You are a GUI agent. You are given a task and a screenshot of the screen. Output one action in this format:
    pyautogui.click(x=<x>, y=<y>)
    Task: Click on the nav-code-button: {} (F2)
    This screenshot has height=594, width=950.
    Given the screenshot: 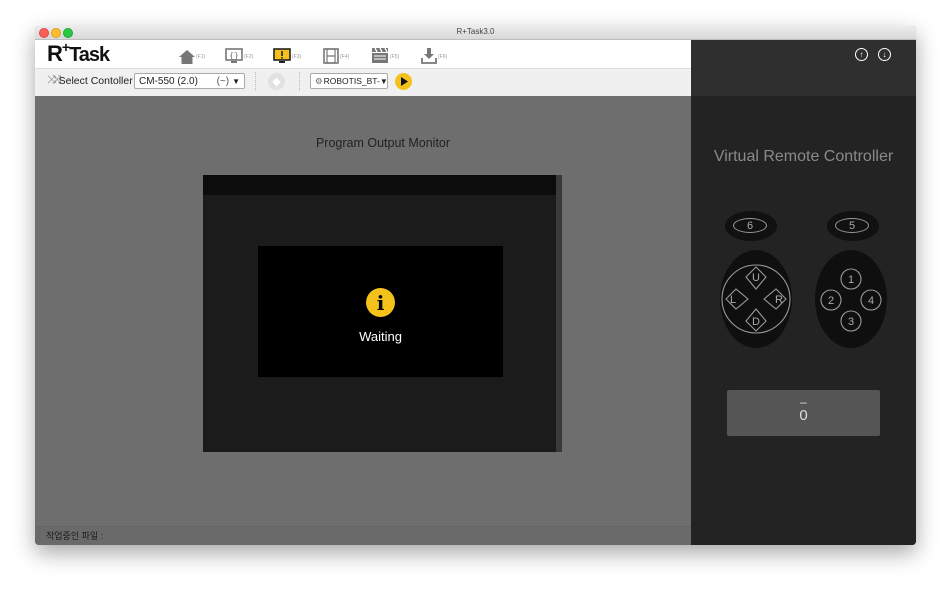 What is the action you would take?
    pyautogui.click(x=239, y=54)
    